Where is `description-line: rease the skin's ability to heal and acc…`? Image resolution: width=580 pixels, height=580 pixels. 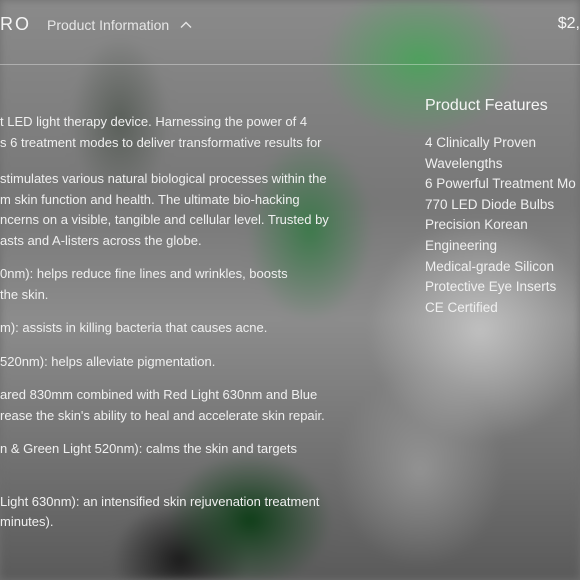 description-line: rease the skin's ability to heal and acc… is located at coordinates (162, 415).